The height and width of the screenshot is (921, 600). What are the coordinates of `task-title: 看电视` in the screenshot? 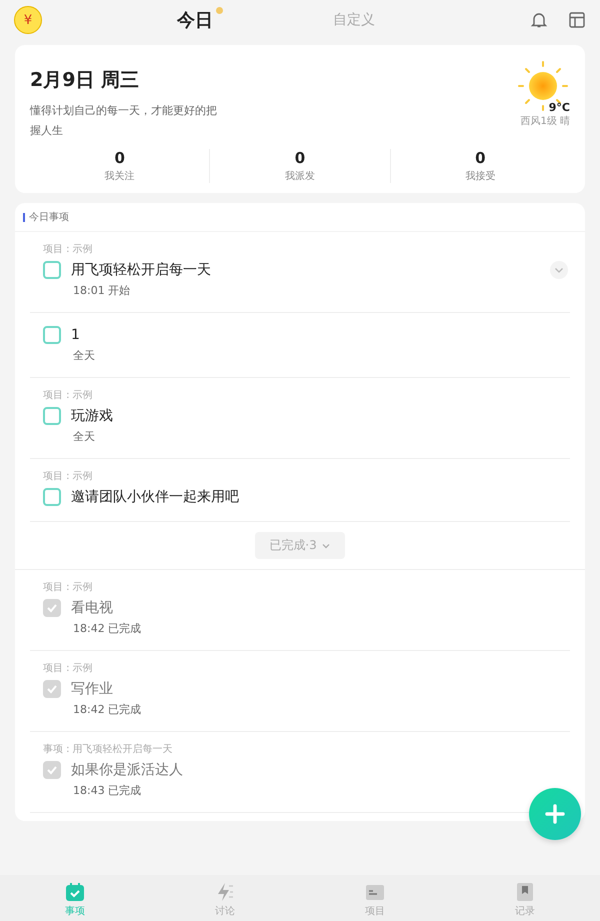 It's located at (320, 608).